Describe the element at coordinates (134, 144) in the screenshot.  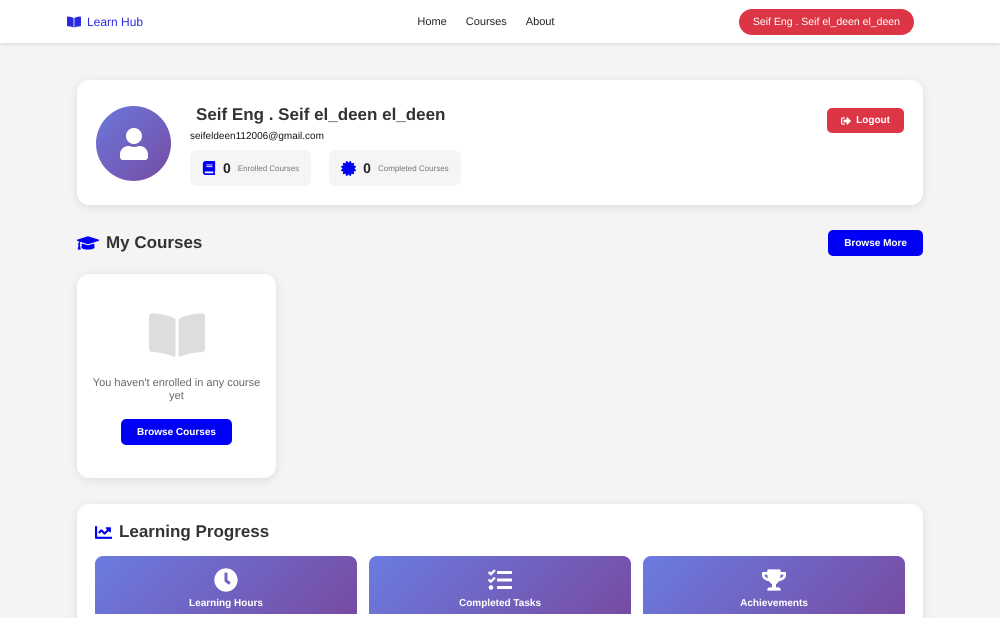
I see `user-icon` at that location.